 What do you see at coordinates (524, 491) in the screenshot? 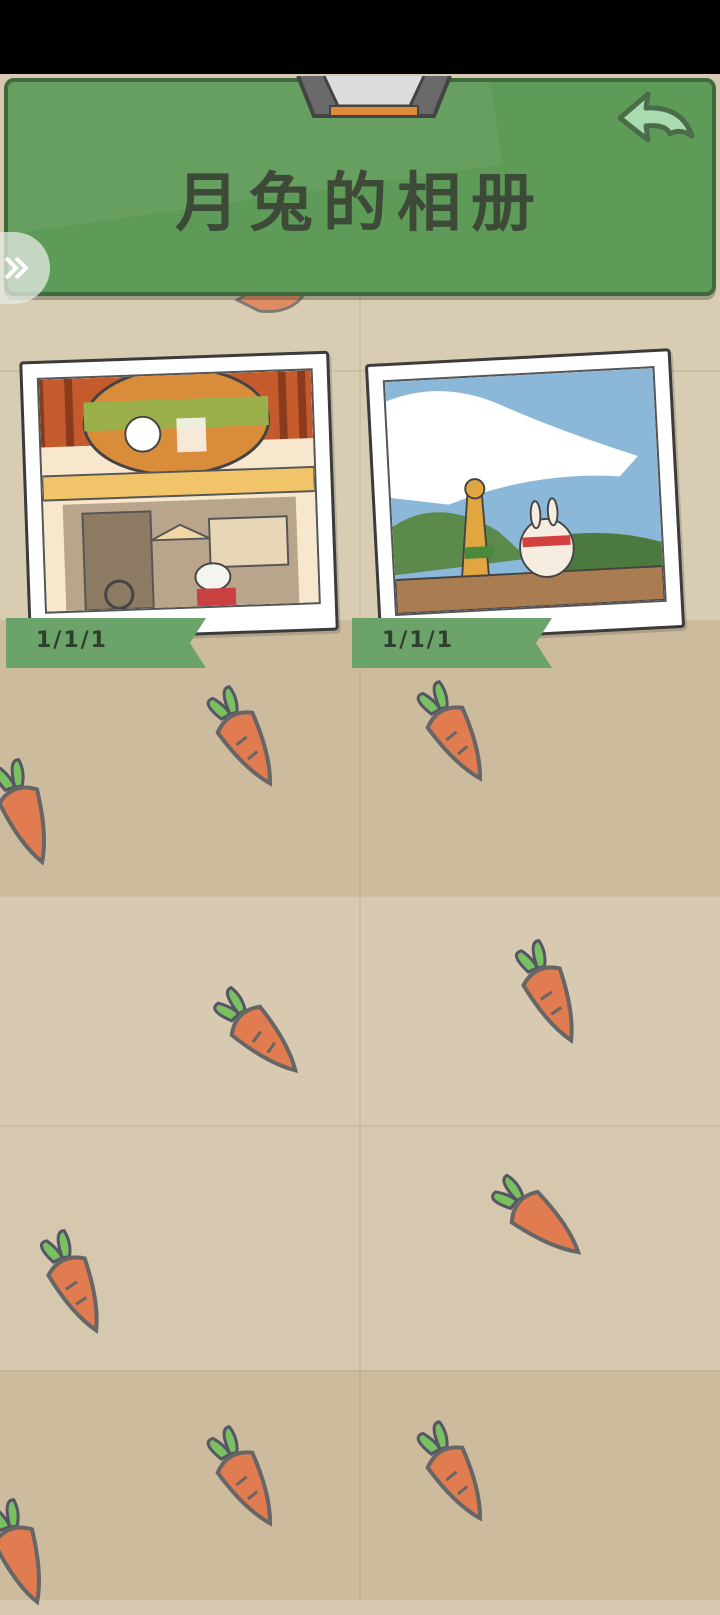
I see `photo-image-bridge` at bounding box center [524, 491].